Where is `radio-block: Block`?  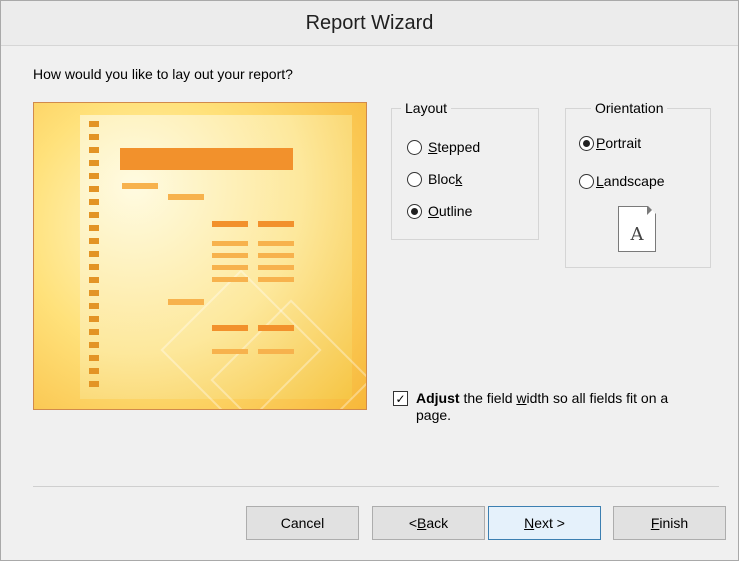 radio-block: Block is located at coordinates (434, 179).